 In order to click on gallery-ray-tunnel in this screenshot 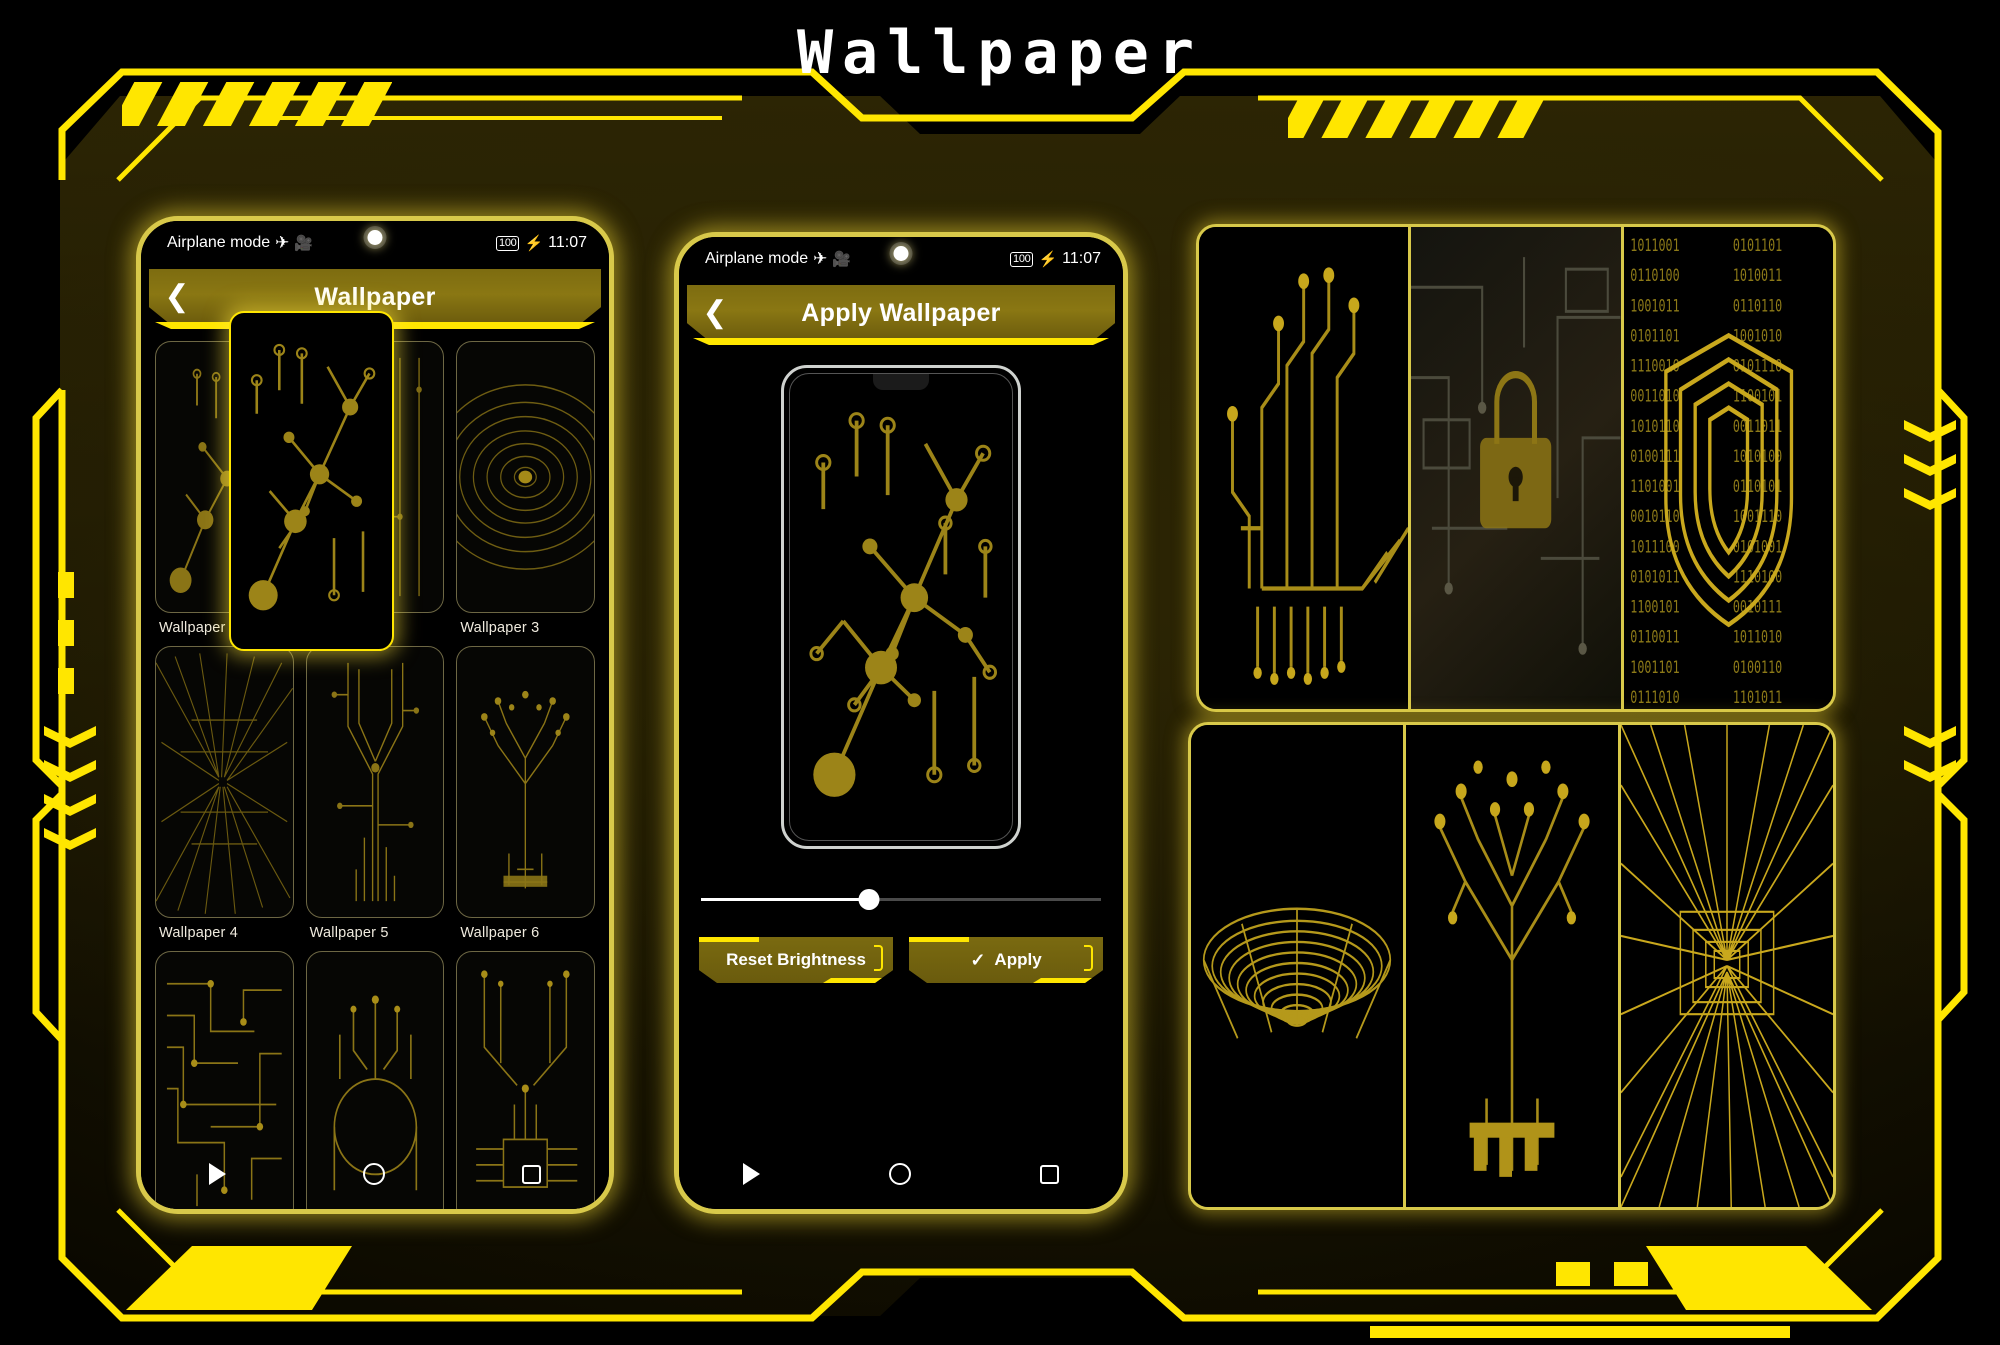, I will do `click(1727, 966)`.